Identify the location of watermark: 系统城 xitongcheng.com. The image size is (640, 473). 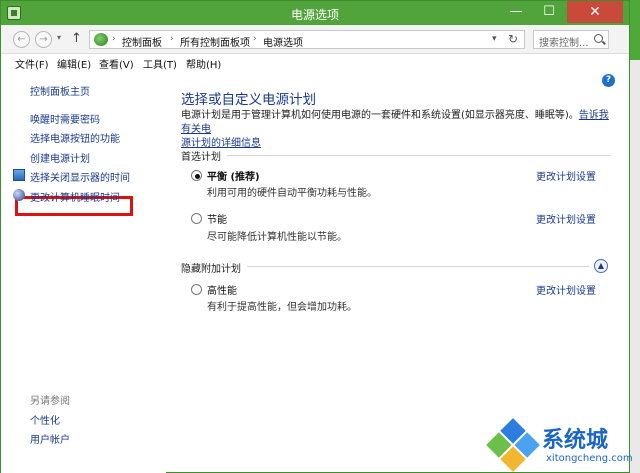
(563, 445).